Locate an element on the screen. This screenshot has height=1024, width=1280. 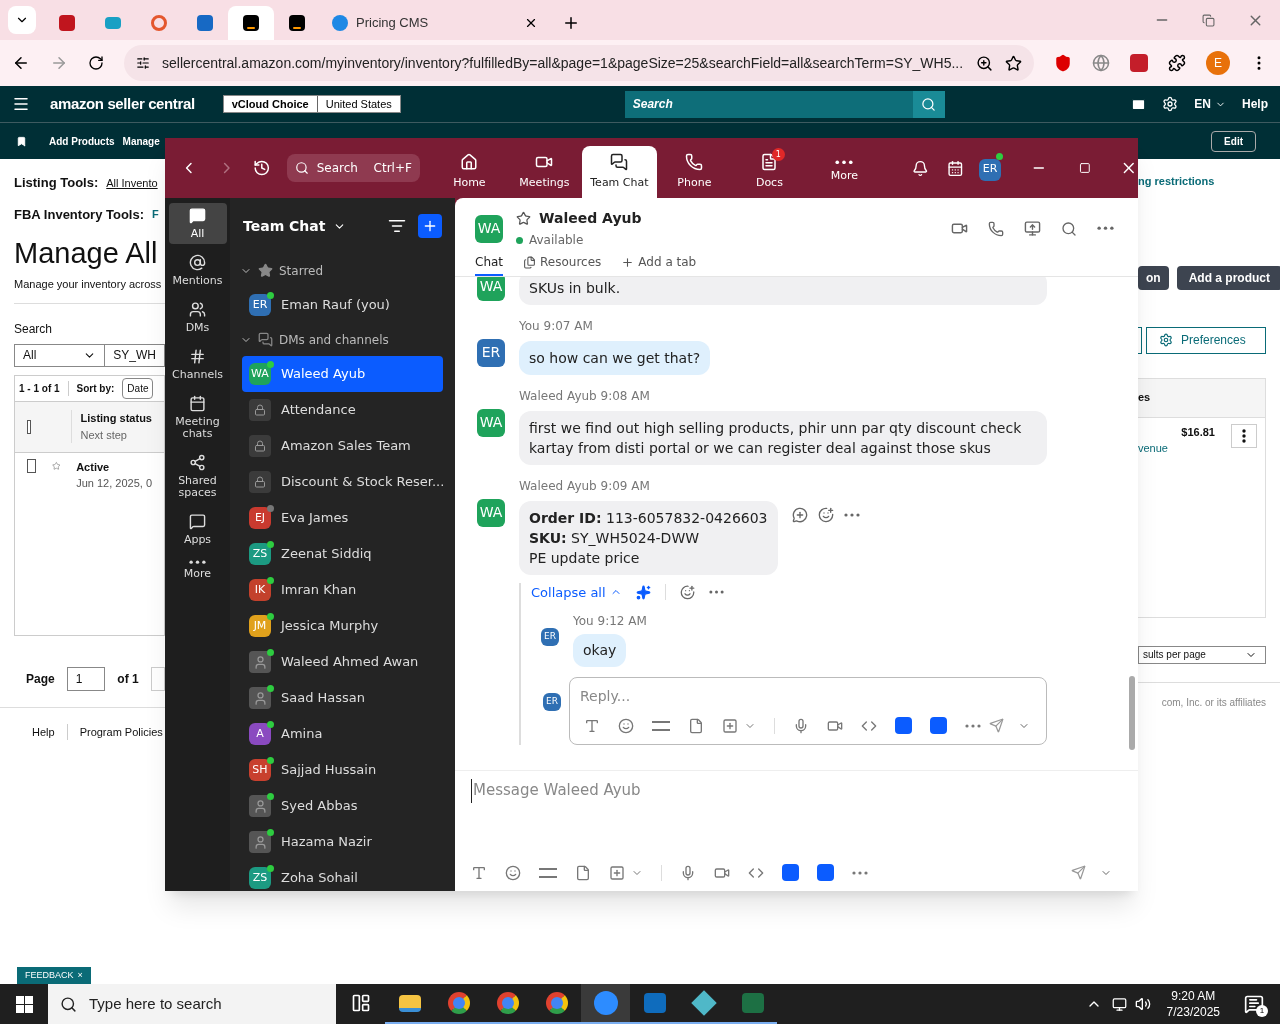
nav-tab: Meetings is located at coordinates (544, 172).